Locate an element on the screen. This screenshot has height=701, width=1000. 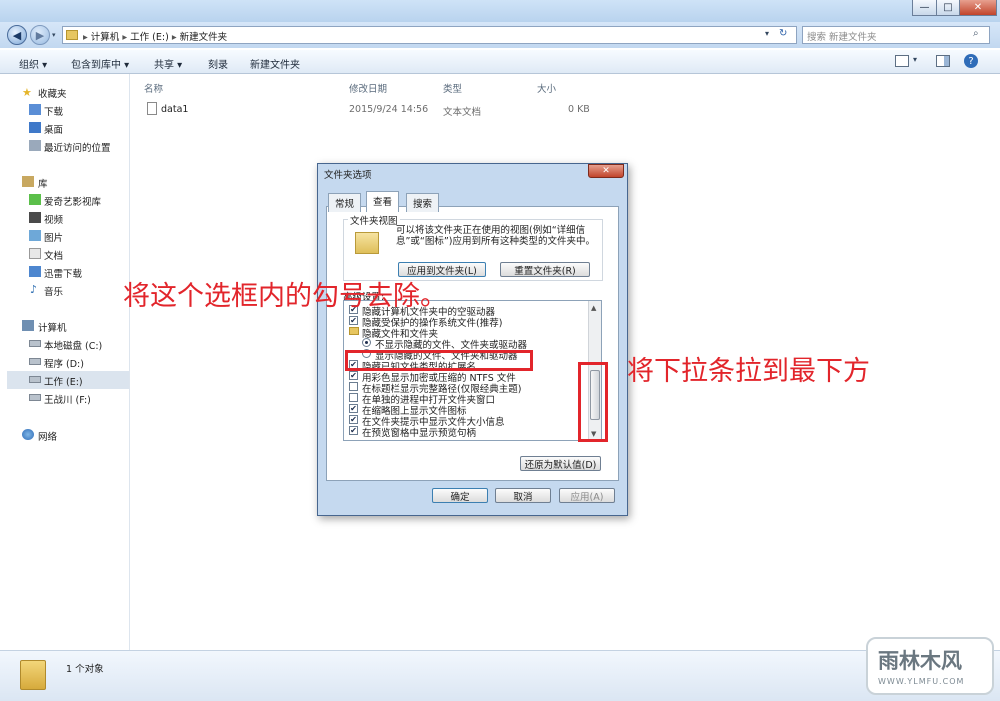
column-header-type: 类型 is located at coordinates (452, 88).